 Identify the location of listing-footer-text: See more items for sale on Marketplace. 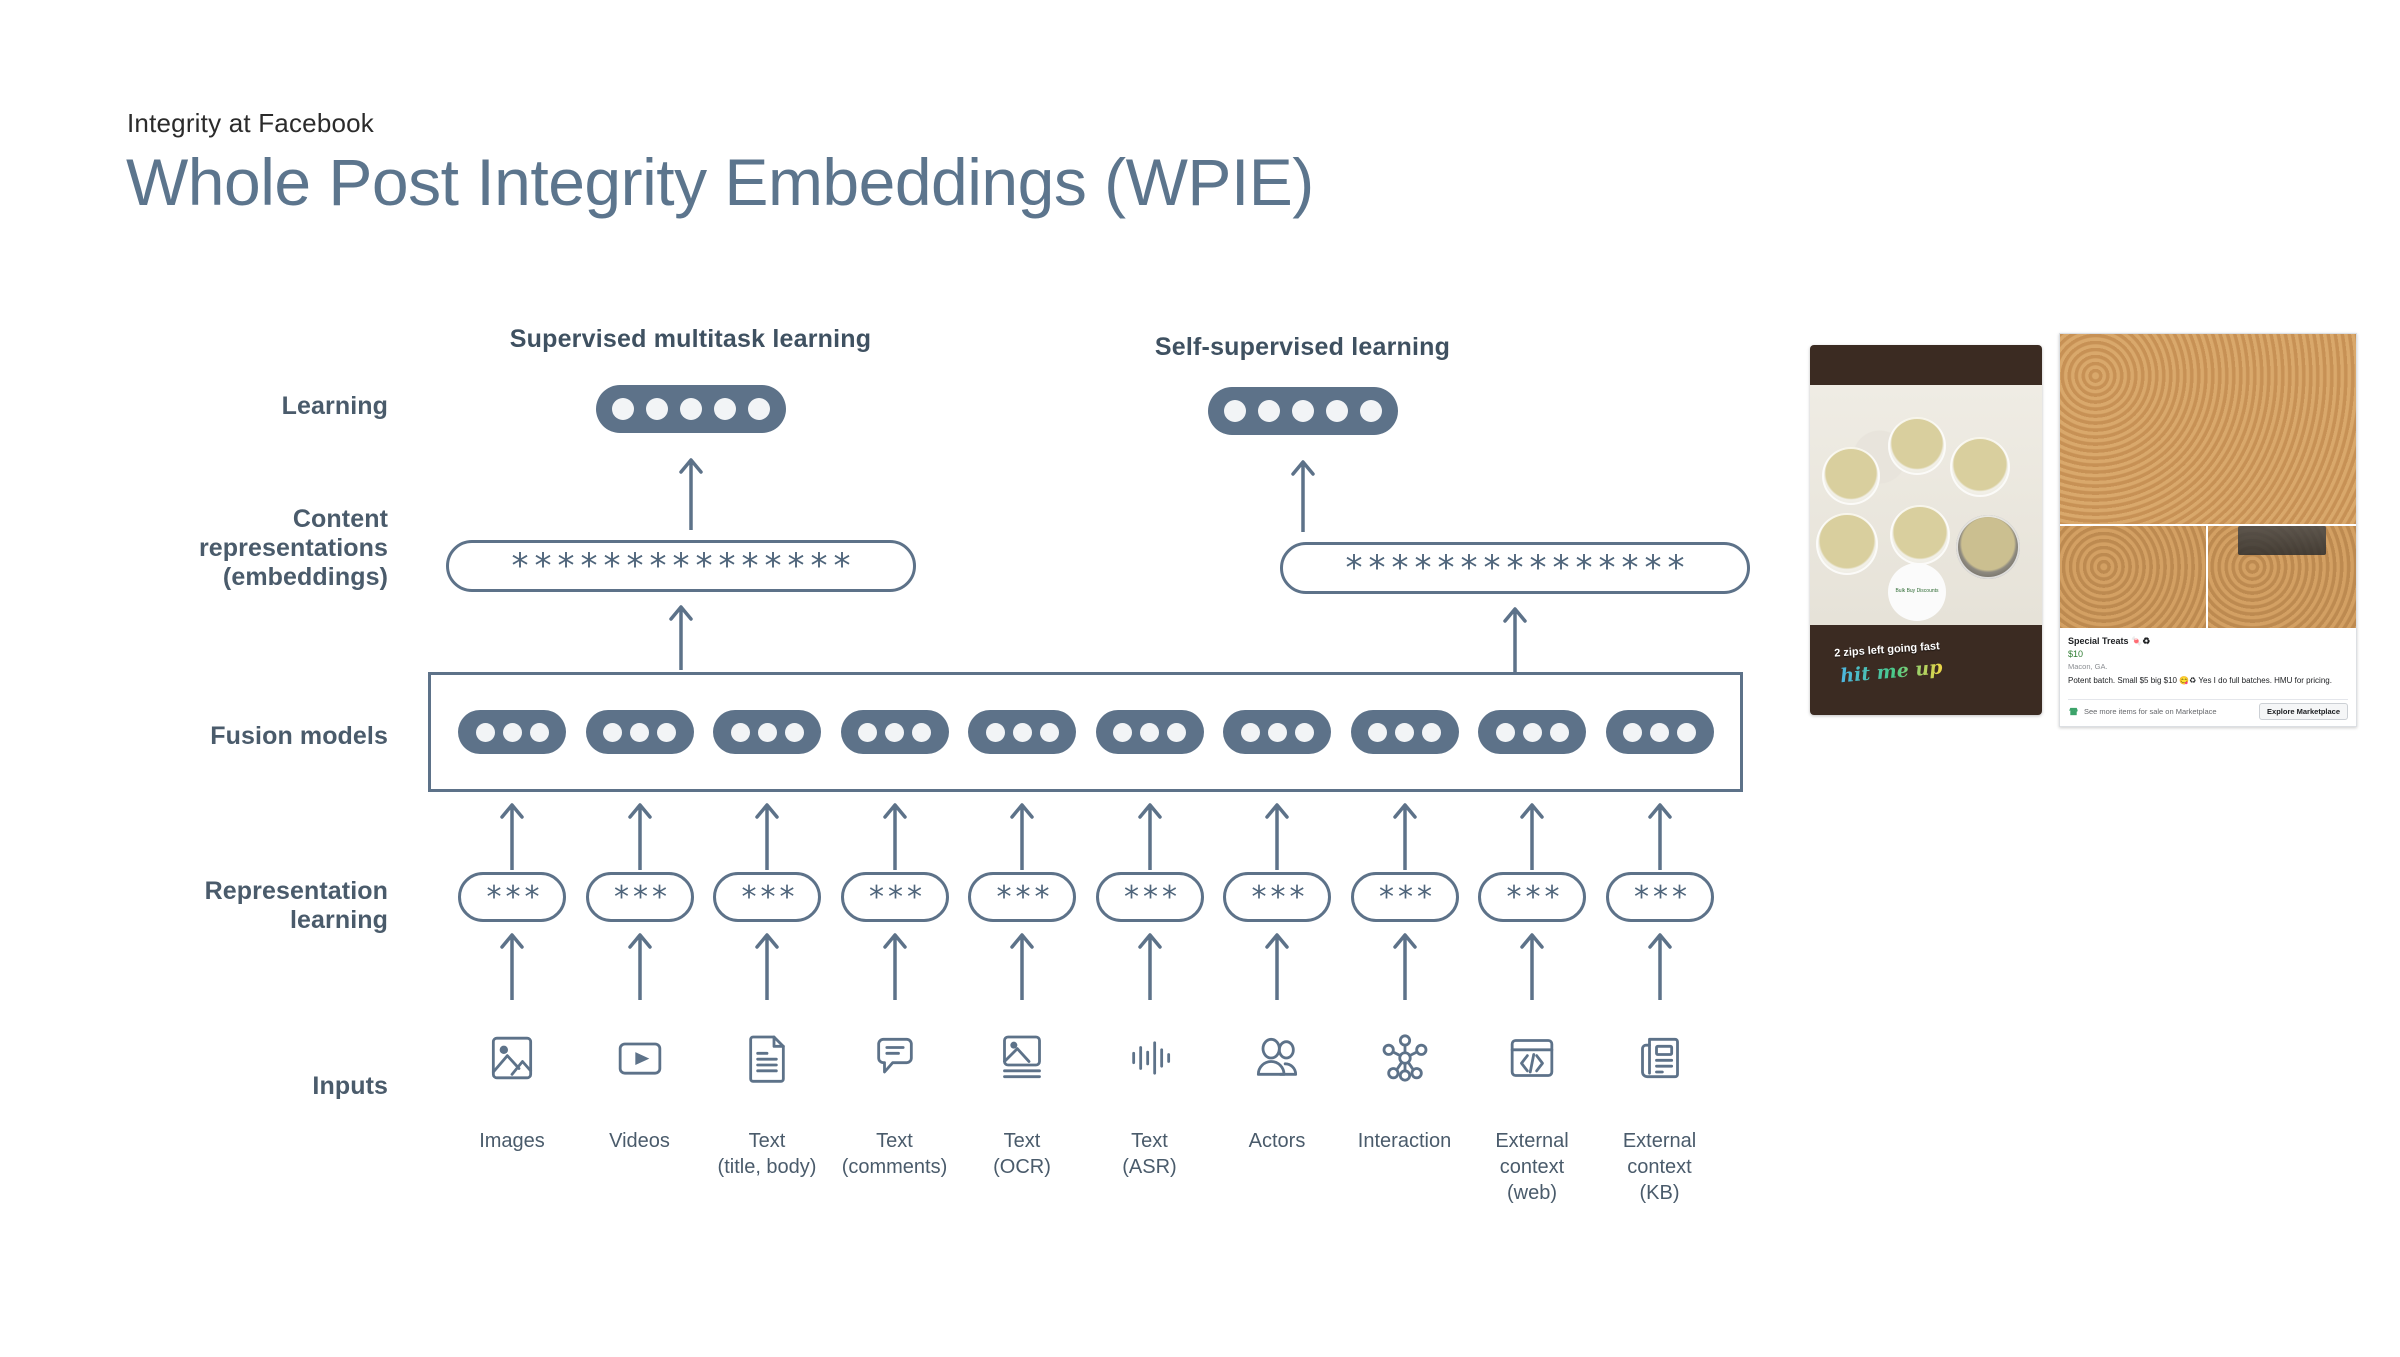
(2150, 711).